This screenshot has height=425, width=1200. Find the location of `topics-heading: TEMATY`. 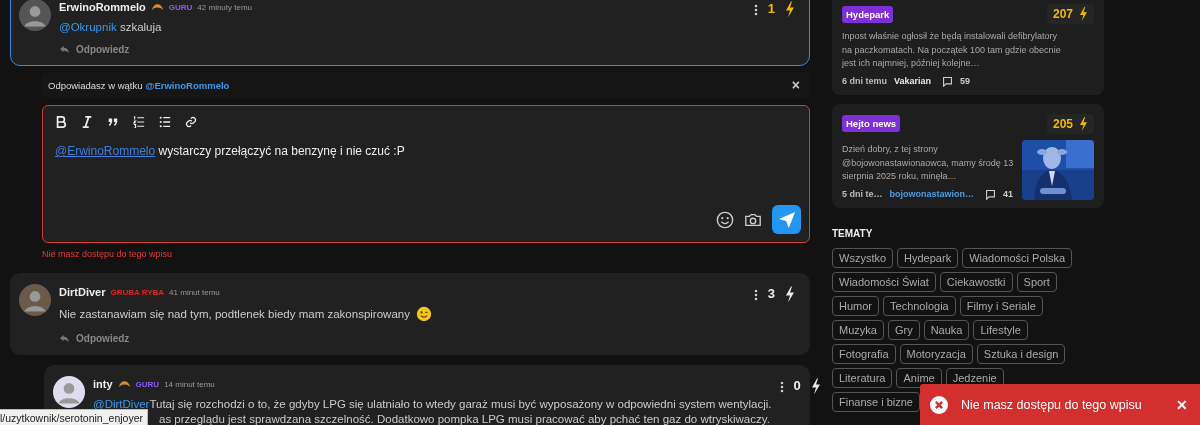

topics-heading: TEMATY is located at coordinates (853, 233).